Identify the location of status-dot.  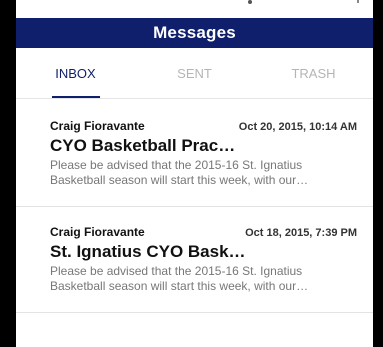
(250, 2).